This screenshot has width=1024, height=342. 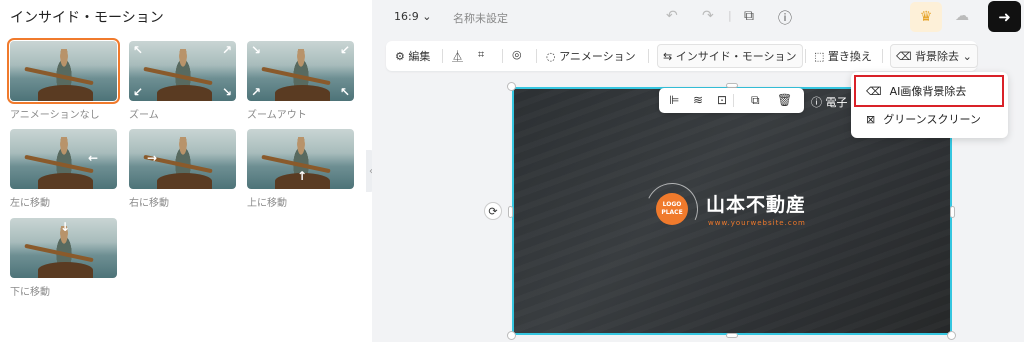 I want to click on trash-icon: 🗑, so click(x=784, y=100).